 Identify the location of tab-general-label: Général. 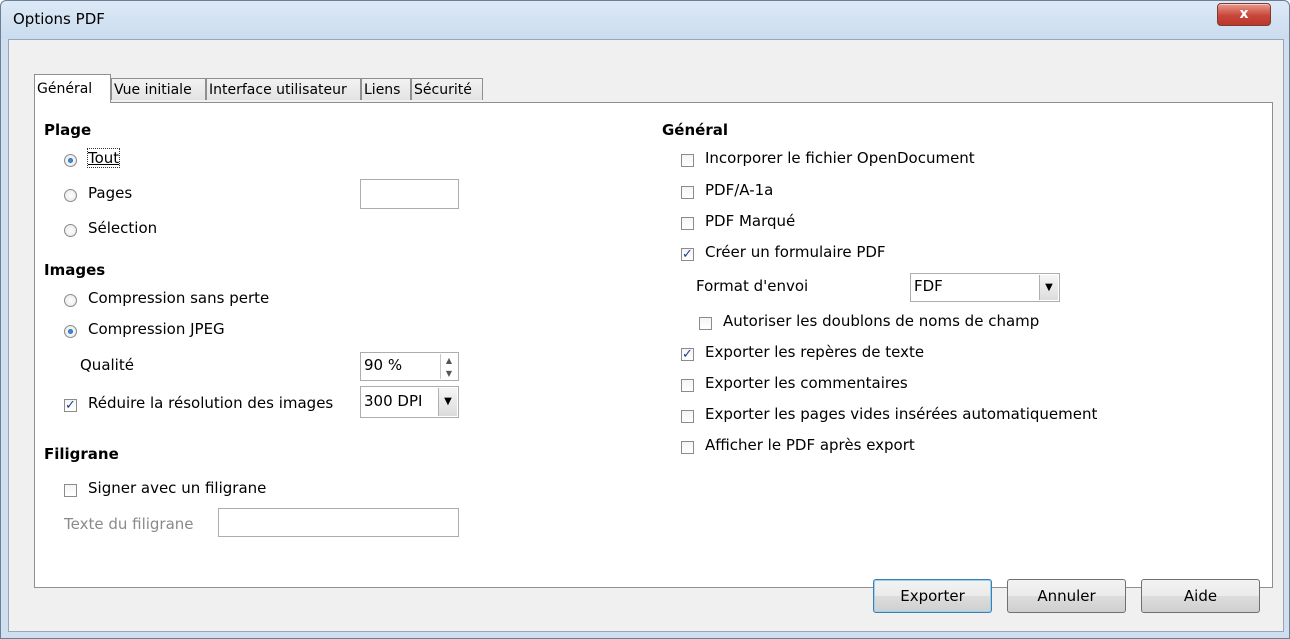
(65, 89).